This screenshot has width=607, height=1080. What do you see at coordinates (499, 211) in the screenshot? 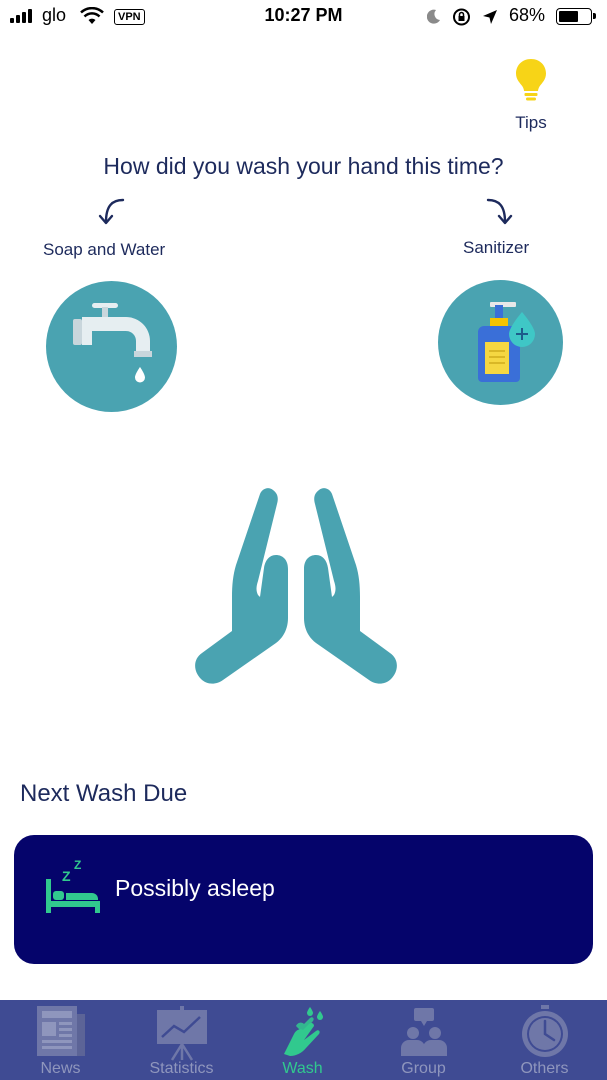
I see `curved-arrow-down-right-icon` at bounding box center [499, 211].